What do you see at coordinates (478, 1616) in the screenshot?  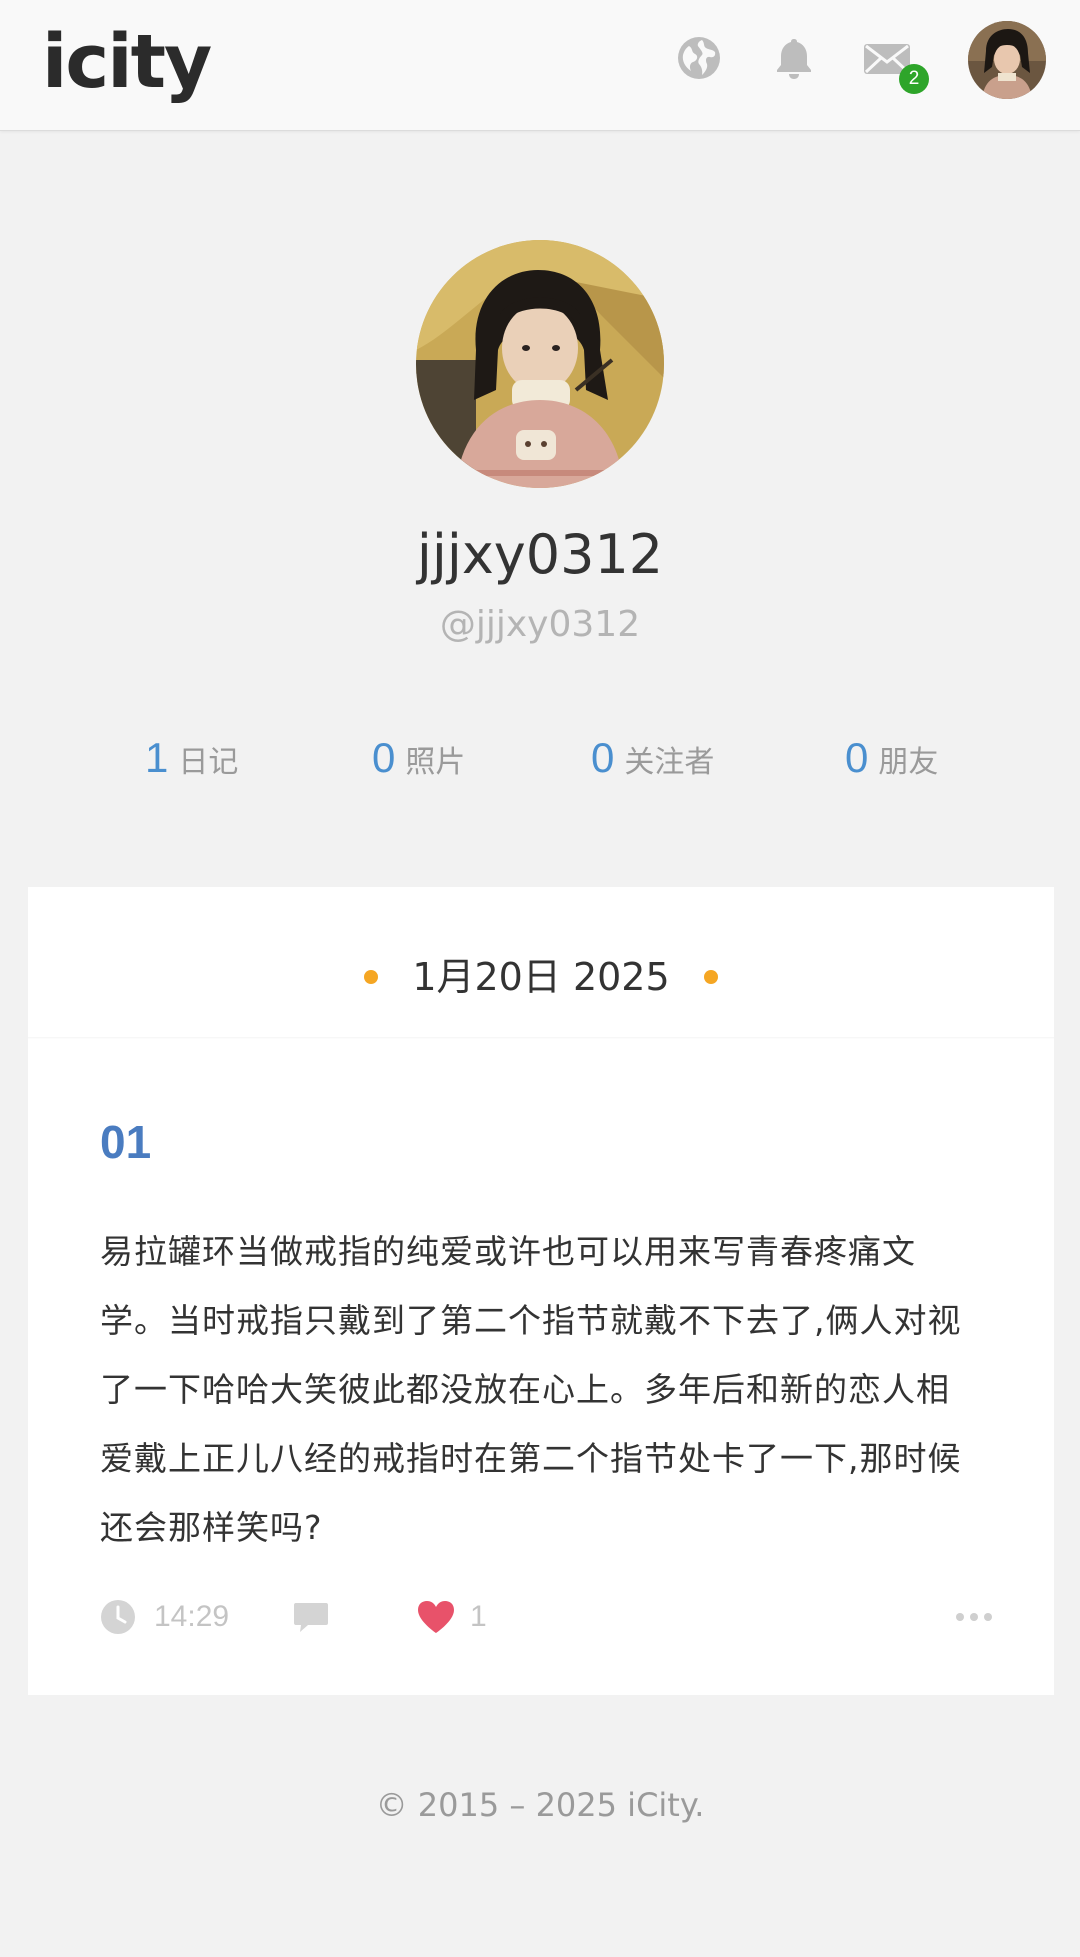 I see `like-count: 1` at bounding box center [478, 1616].